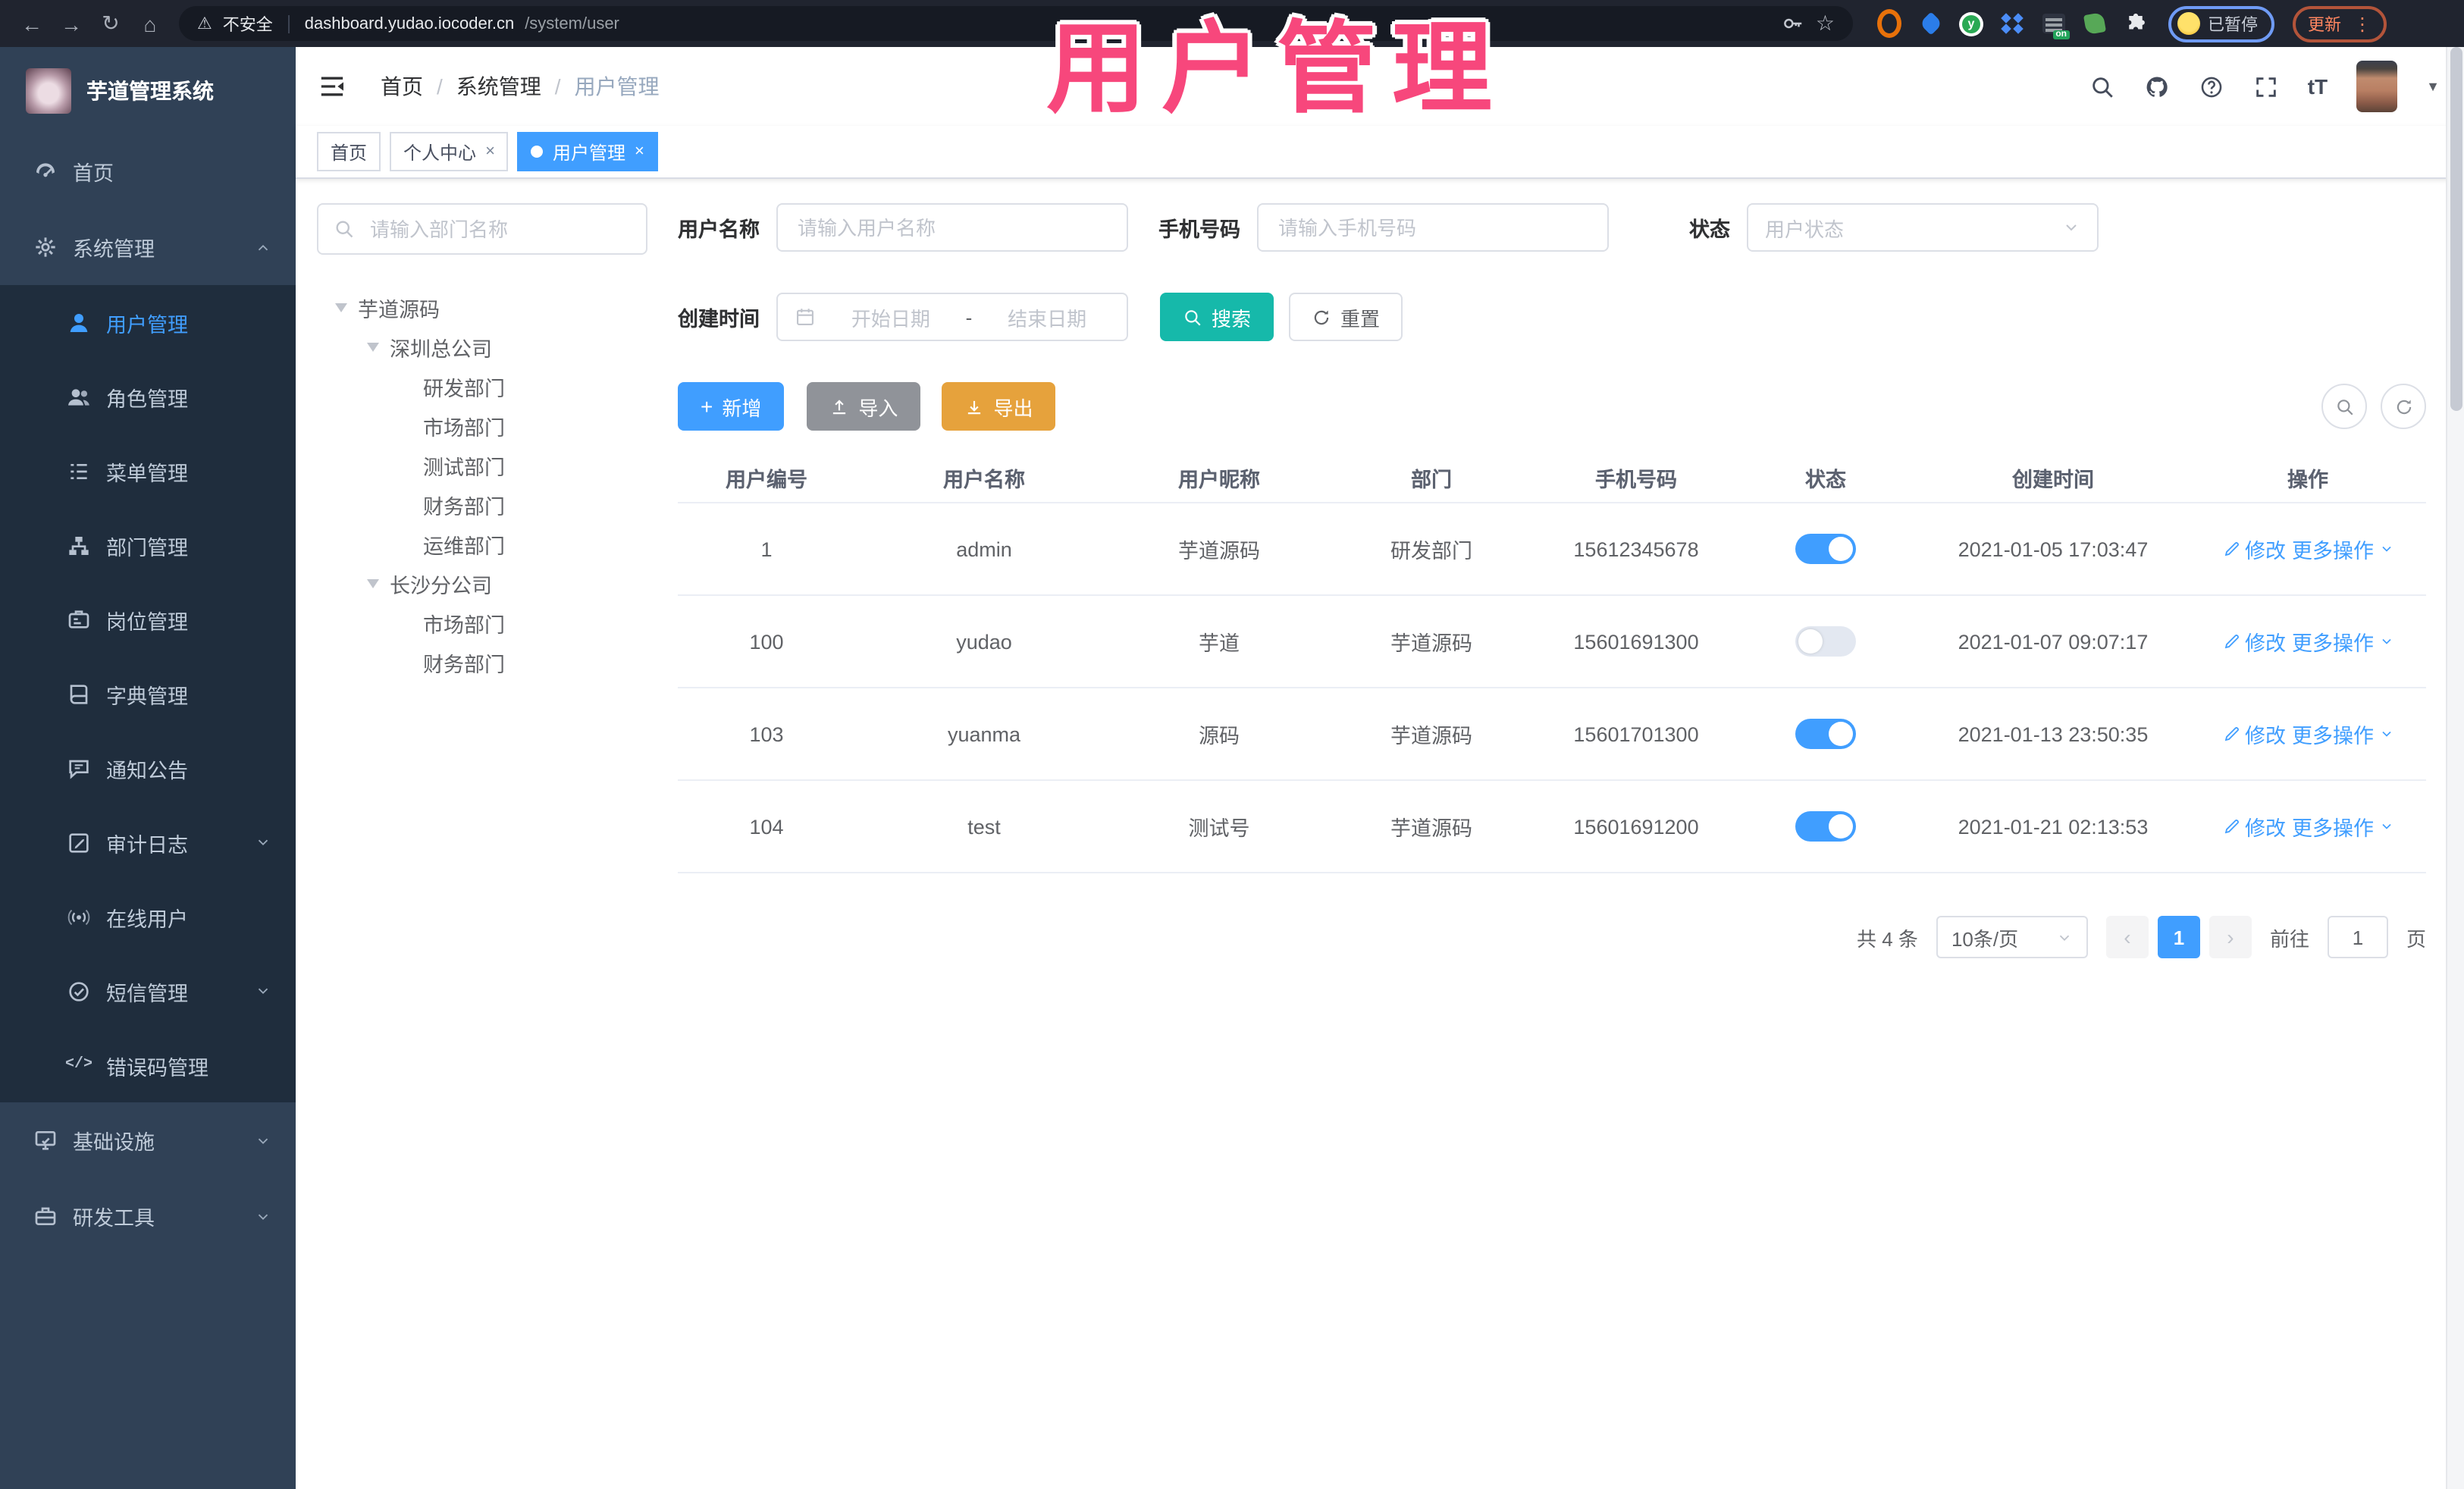  Describe the element at coordinates (2012, 937) in the screenshot. I see `page-size-select: 10条/页` at that location.